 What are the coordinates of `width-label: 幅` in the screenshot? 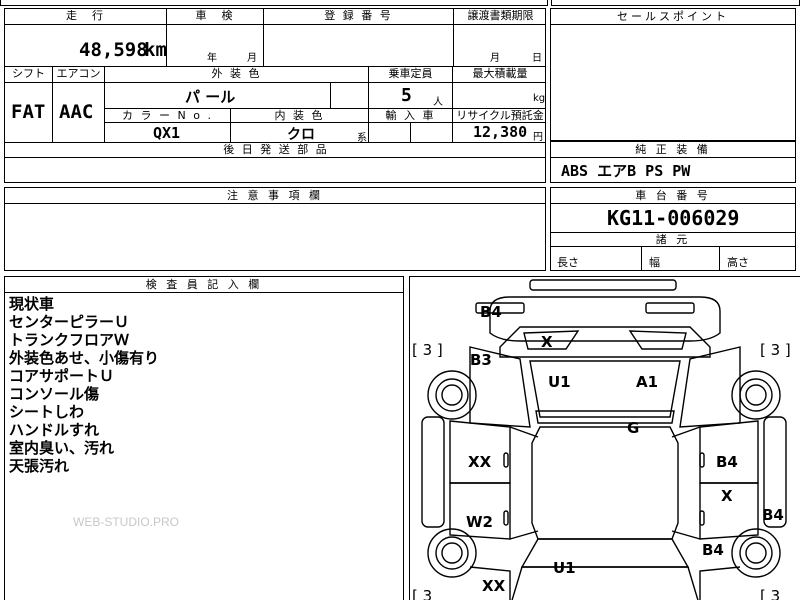 It's located at (654, 262).